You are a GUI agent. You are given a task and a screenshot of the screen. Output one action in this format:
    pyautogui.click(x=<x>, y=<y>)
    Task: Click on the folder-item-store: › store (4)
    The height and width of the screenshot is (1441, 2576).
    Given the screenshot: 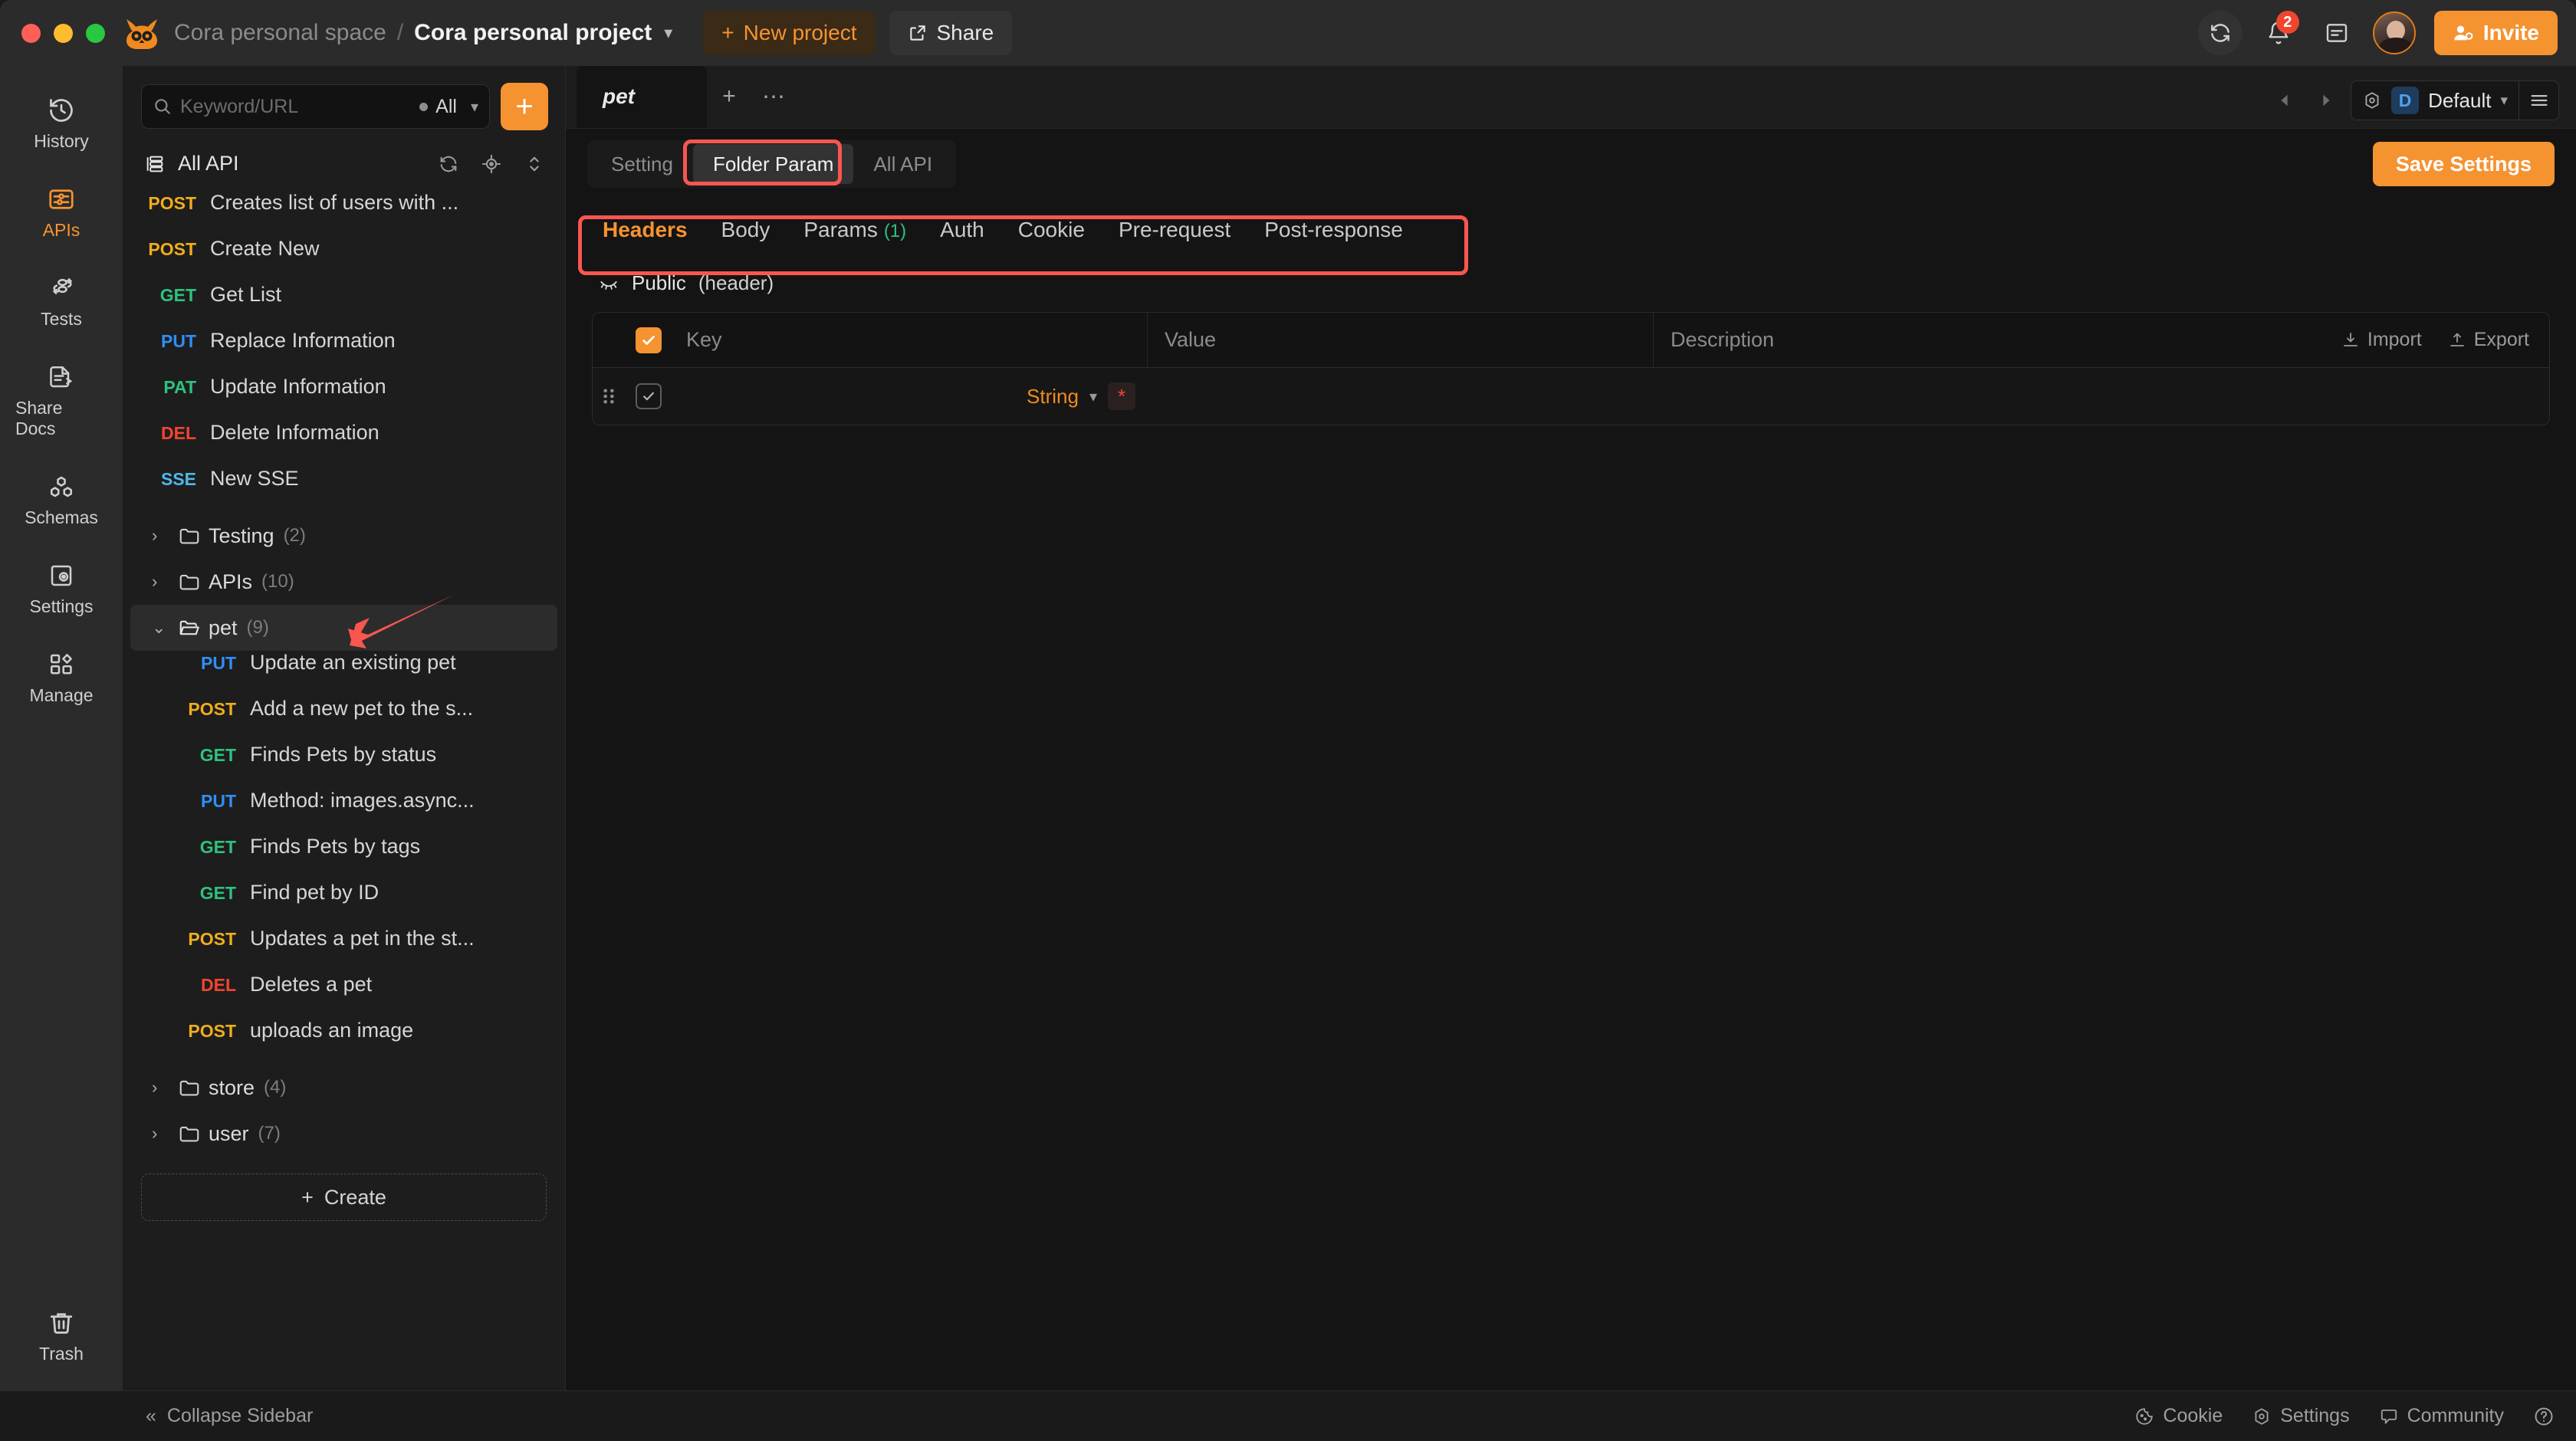 What is the action you would take?
    pyautogui.click(x=343, y=1088)
    